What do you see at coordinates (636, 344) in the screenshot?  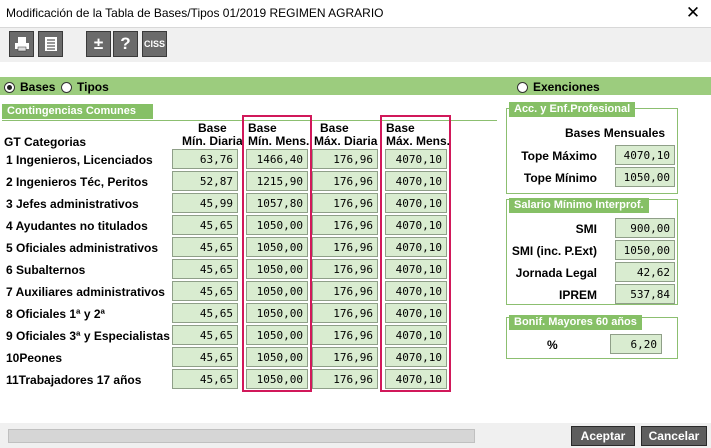 I see `bonif-pct-field: 6,20` at bounding box center [636, 344].